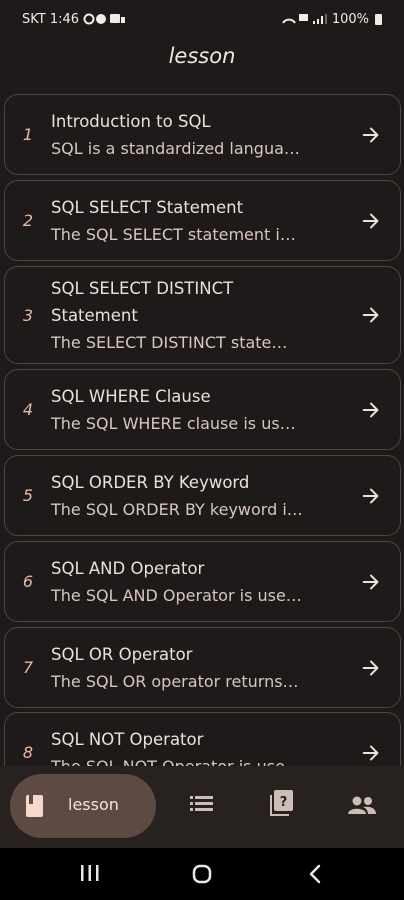  Describe the element at coordinates (28, 134) in the screenshot. I see `lesson-number: 1` at that location.